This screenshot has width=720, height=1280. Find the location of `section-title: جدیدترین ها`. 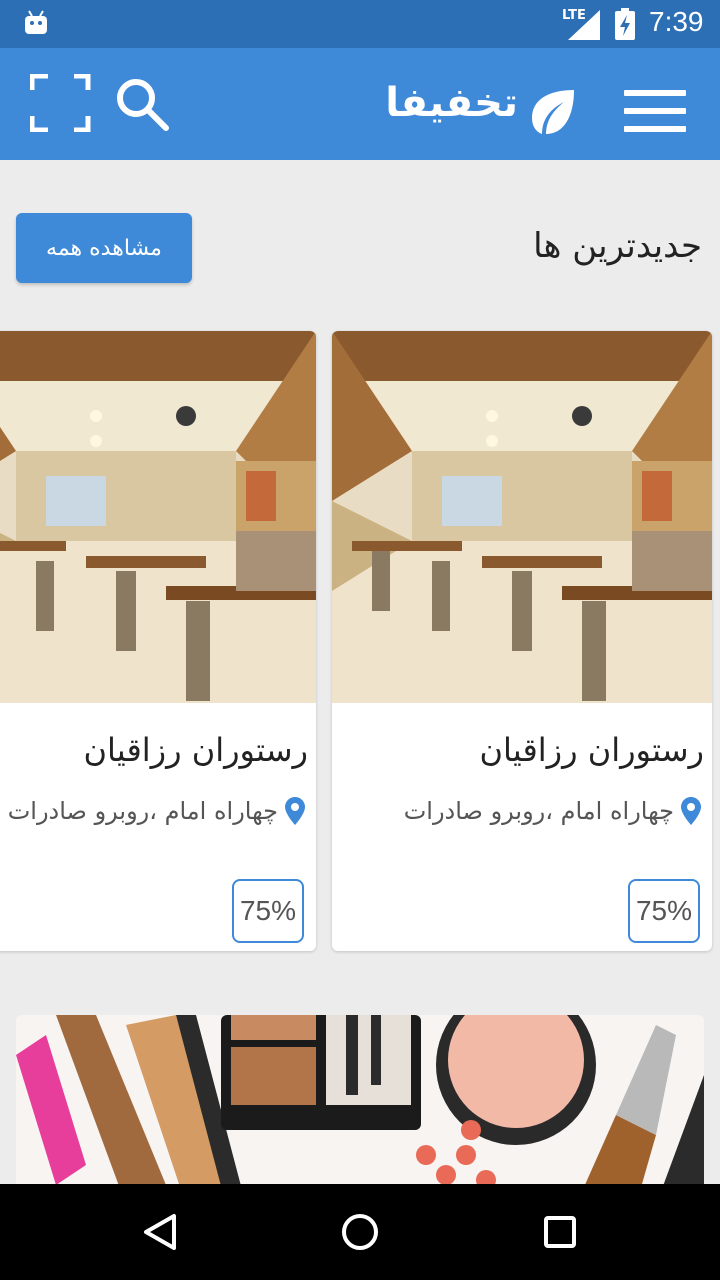

section-title: جدیدترین ها is located at coordinates (617, 246).